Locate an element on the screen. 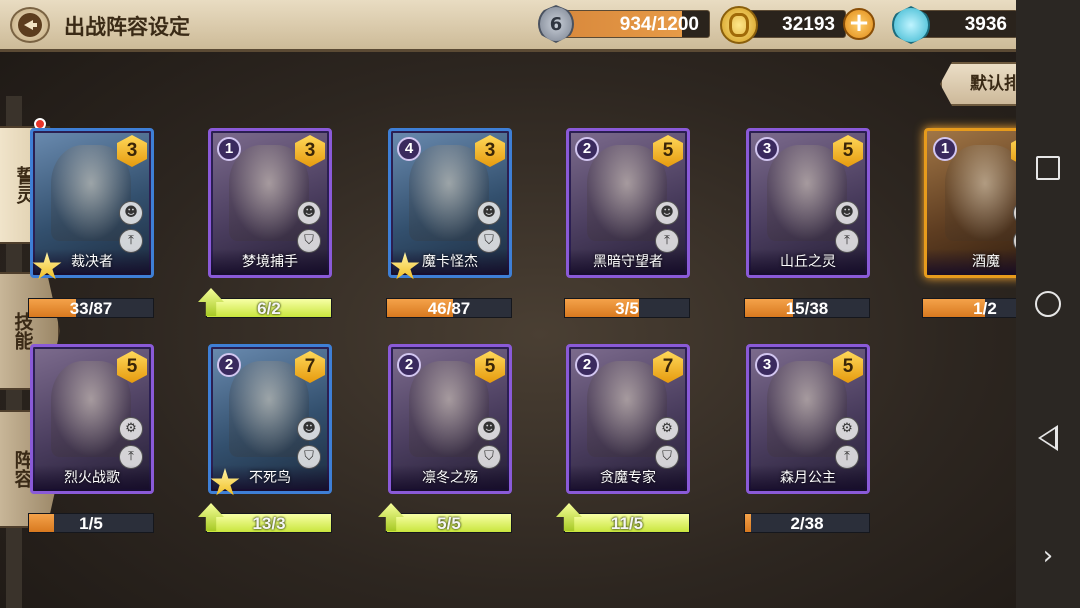  hero-name: 烈火战歌 is located at coordinates (92, 478).